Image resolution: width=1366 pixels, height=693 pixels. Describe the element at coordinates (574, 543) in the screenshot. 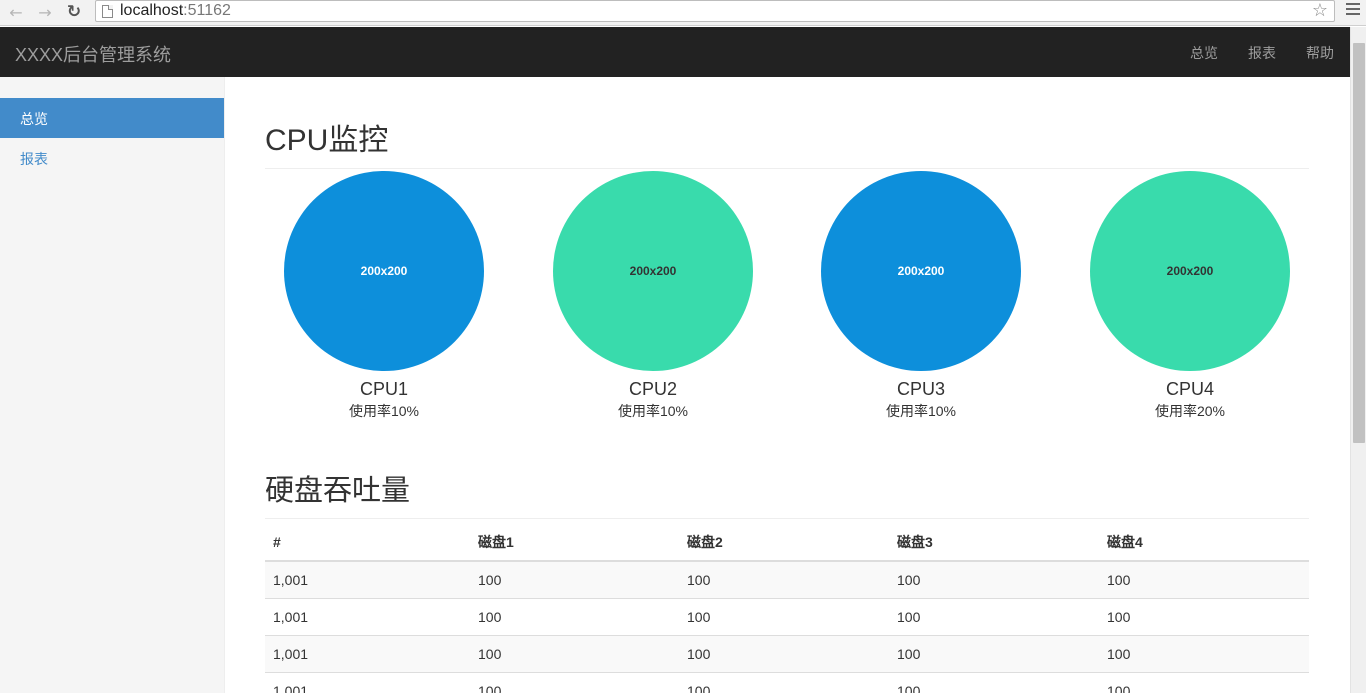

I see `column-header: 磁盘1` at that location.